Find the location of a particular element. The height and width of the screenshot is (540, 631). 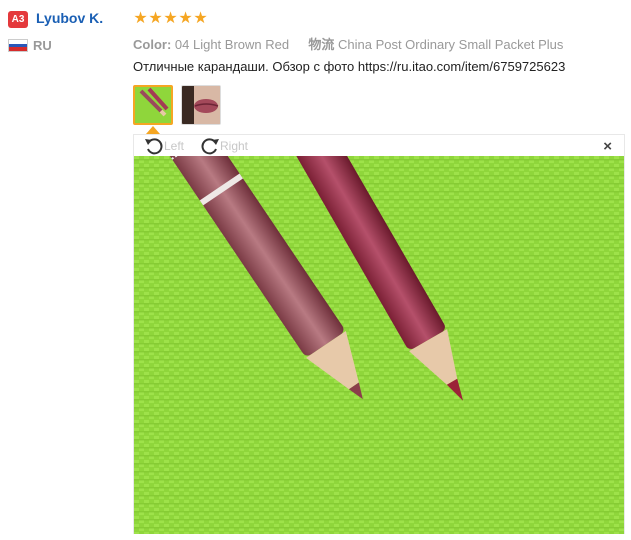

star-rating: ★★★★★ is located at coordinates (170, 18).